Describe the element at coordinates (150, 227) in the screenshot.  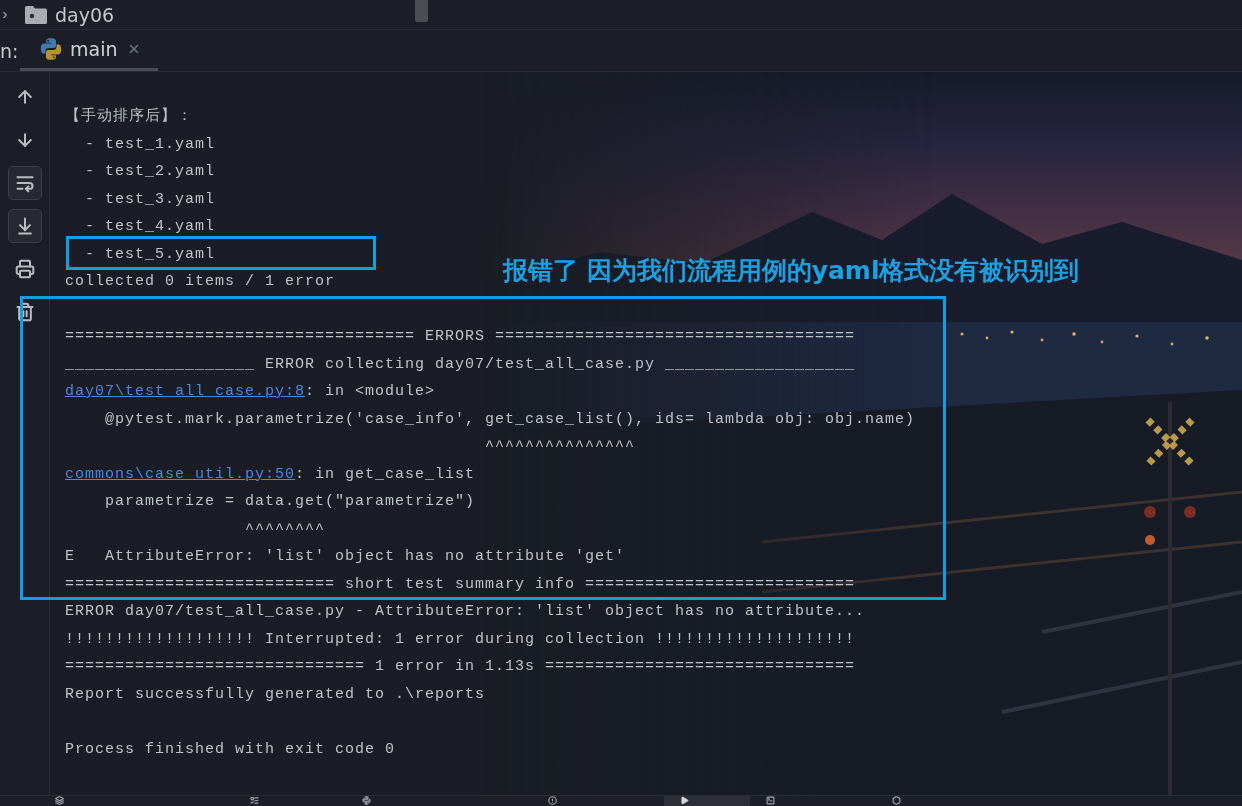
I see `console-line: - test_4.yaml` at that location.